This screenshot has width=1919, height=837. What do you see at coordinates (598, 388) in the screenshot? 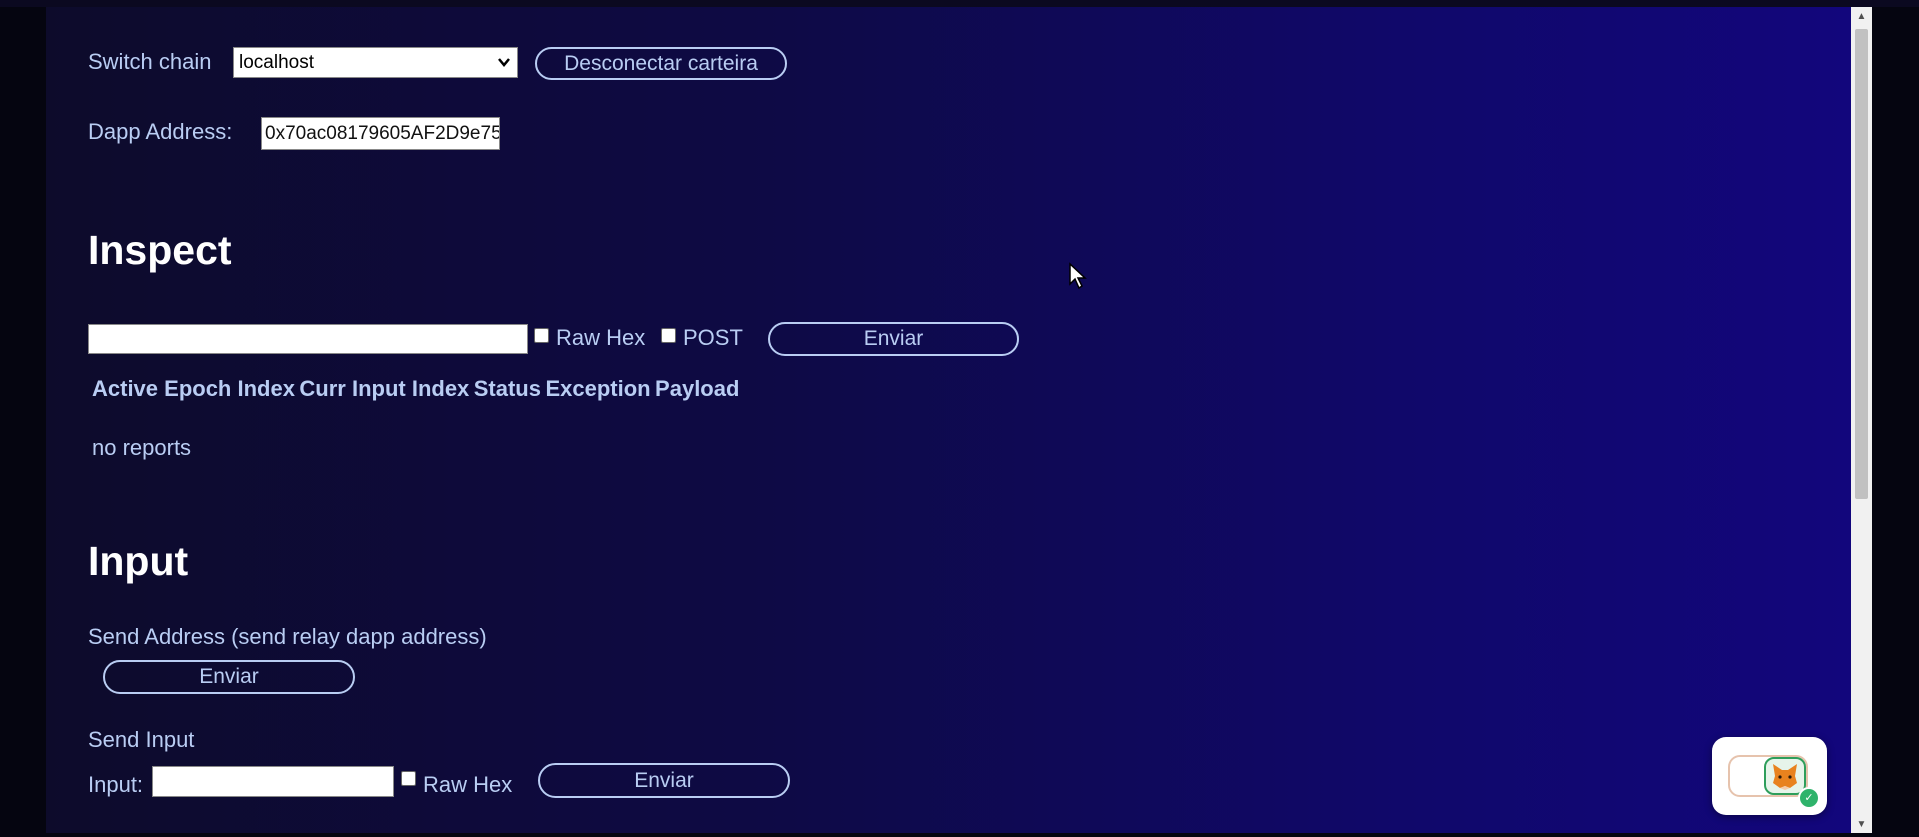
I see `col-exception: Exception` at bounding box center [598, 388].